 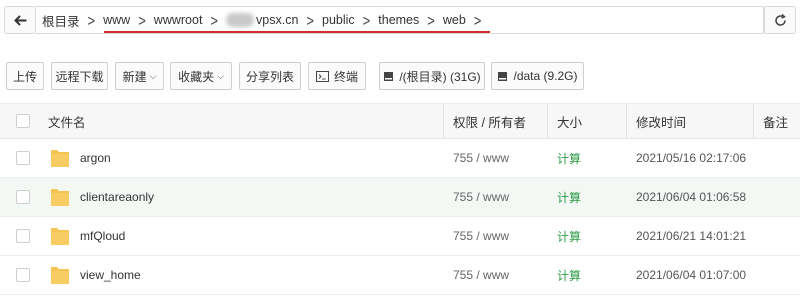 What do you see at coordinates (79, 76) in the screenshot?
I see `remote-download-button: 远程下载` at bounding box center [79, 76].